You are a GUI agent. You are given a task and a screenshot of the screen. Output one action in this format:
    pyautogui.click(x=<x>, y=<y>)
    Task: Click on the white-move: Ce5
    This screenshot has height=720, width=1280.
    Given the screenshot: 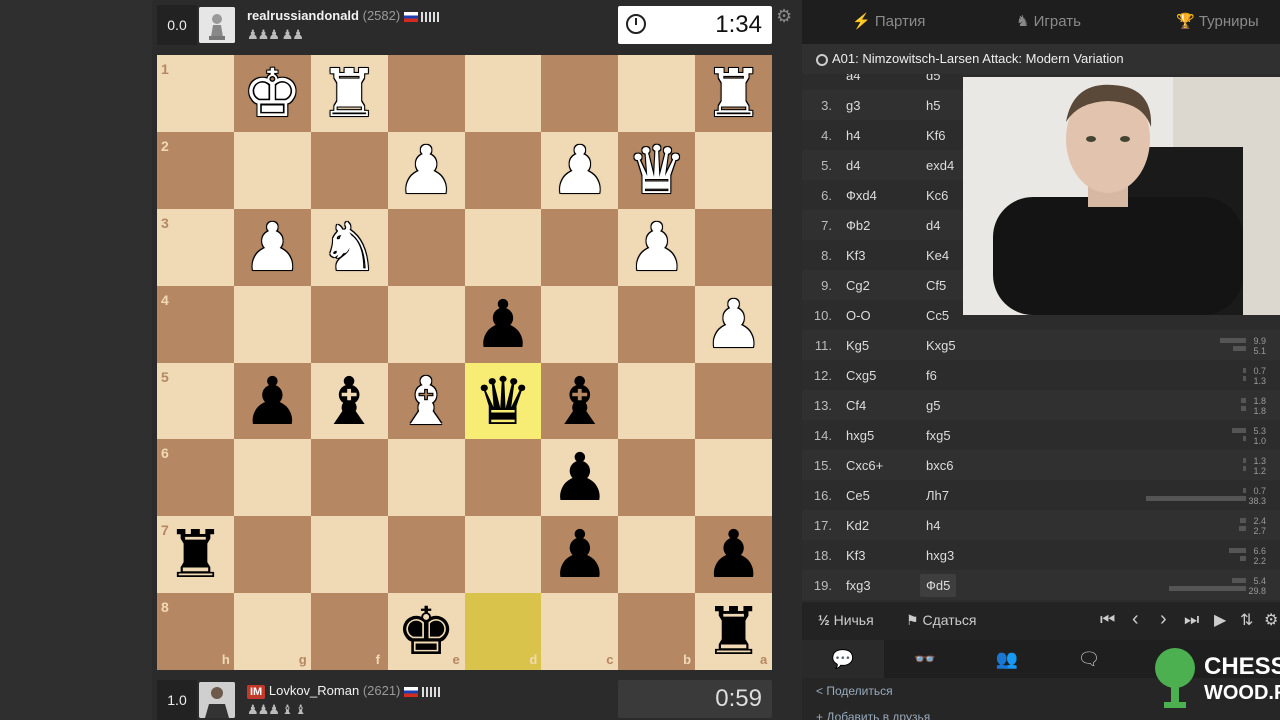 What is the action you would take?
    pyautogui.click(x=858, y=495)
    